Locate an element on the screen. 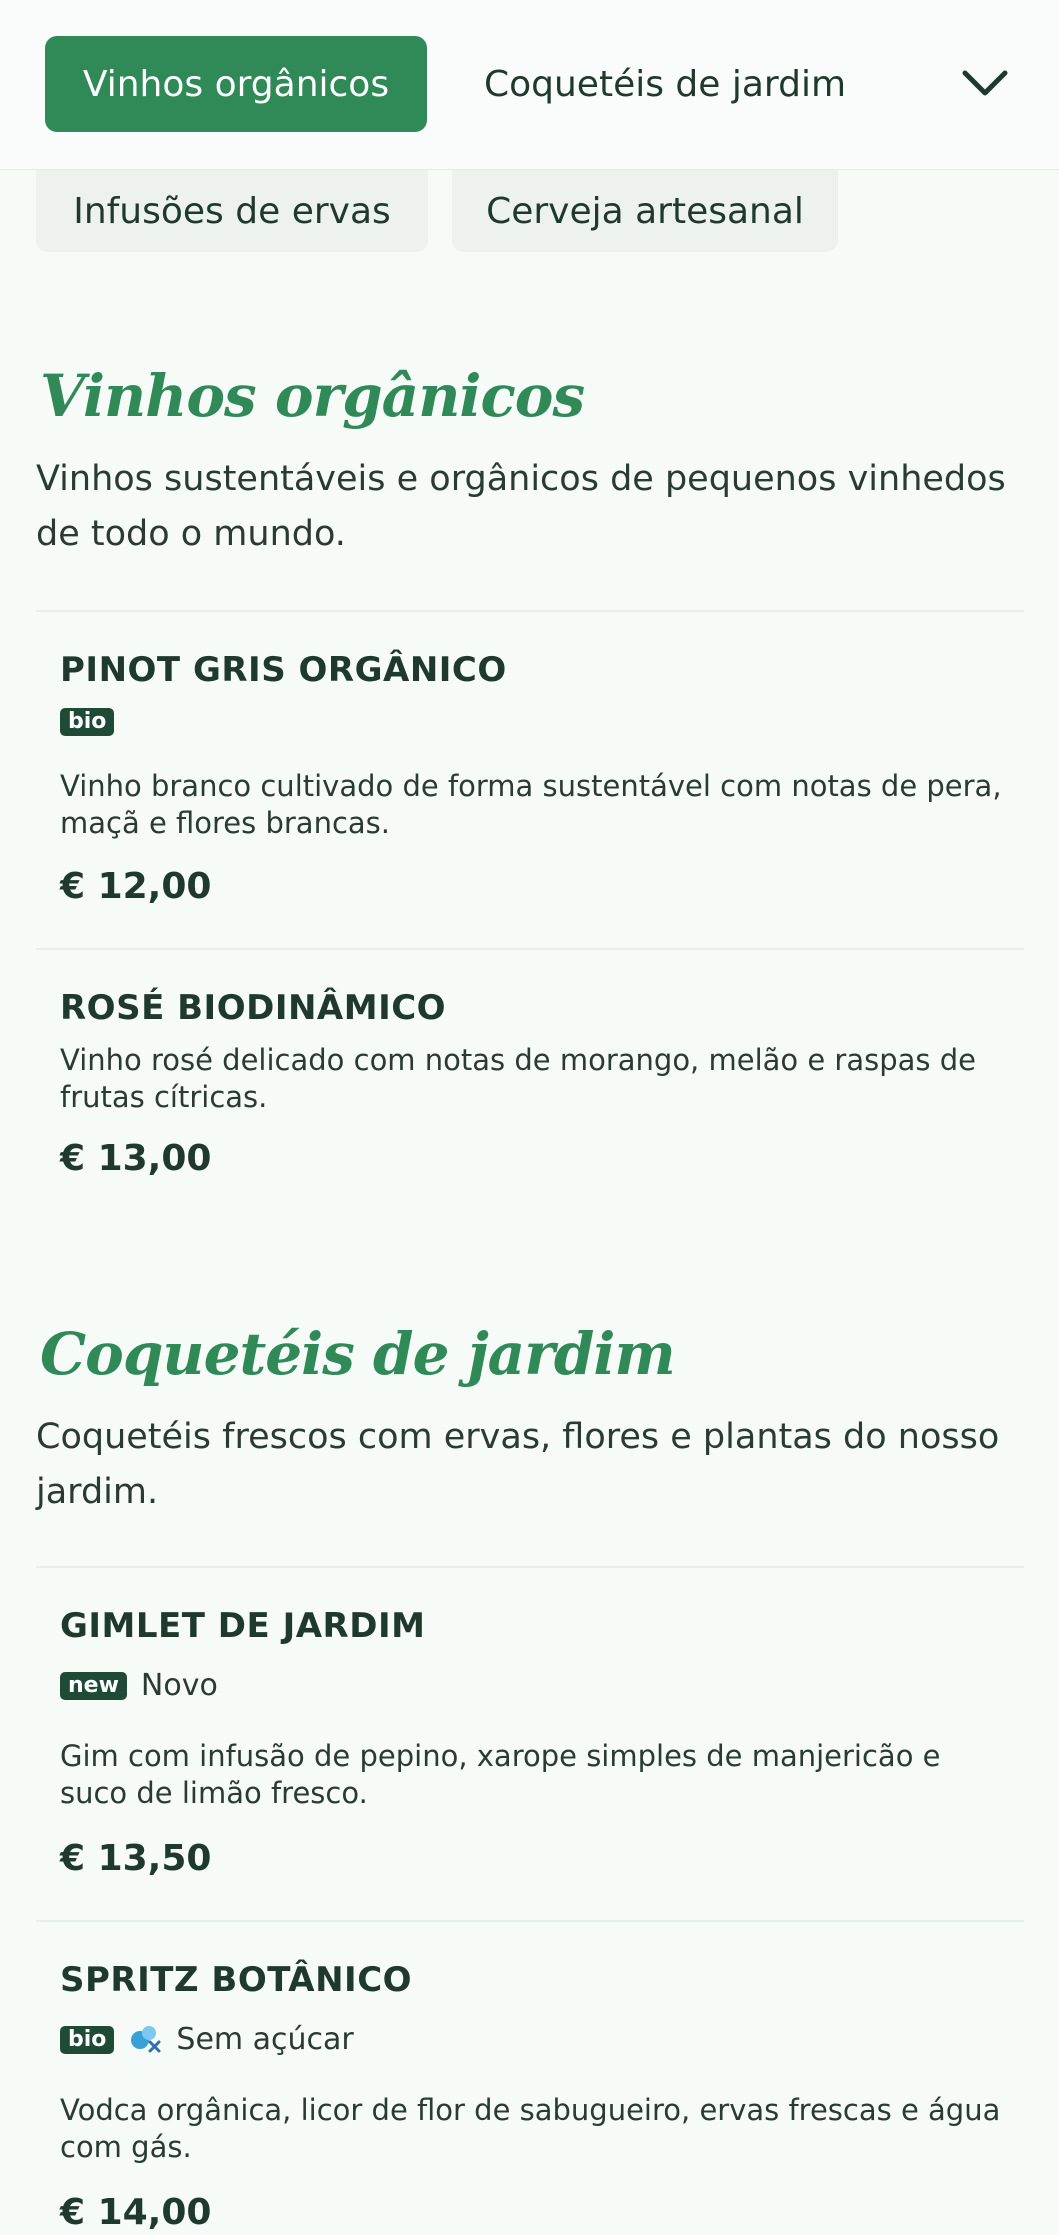 This screenshot has height=2235, width=1059. item-badges: new Novo is located at coordinates (139, 1685).